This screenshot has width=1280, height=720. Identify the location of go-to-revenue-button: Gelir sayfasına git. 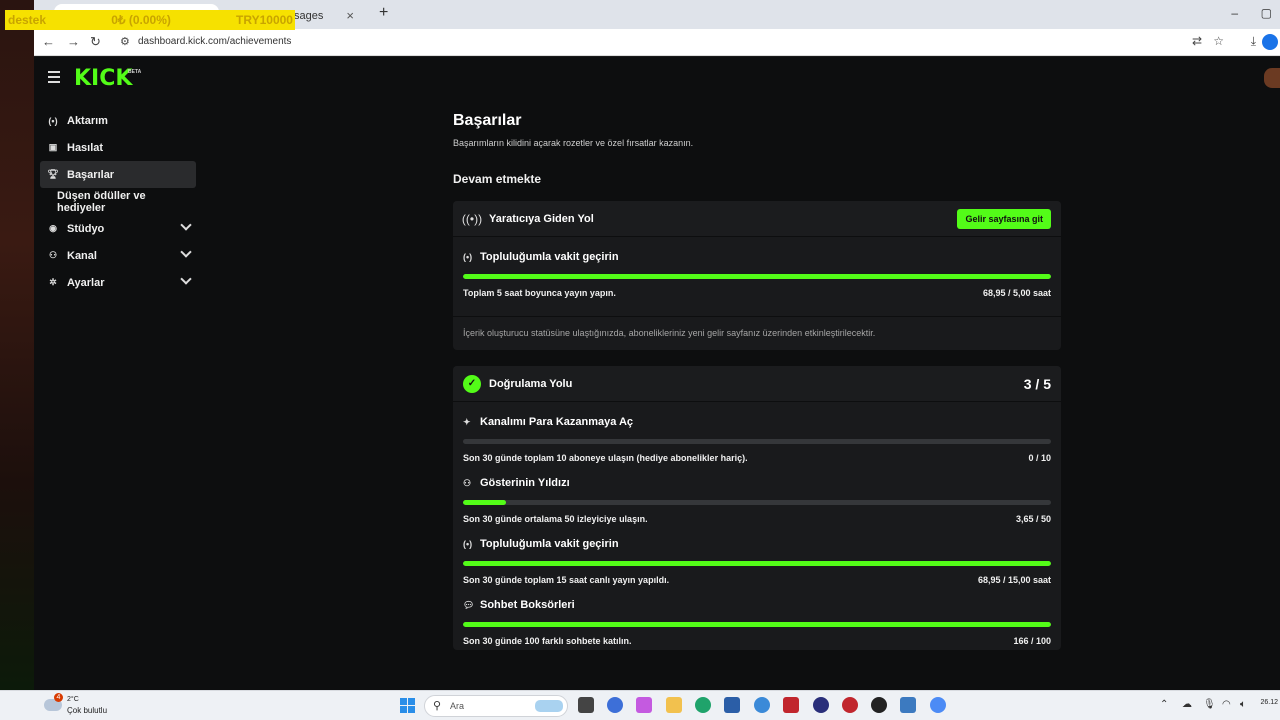
(1004, 218).